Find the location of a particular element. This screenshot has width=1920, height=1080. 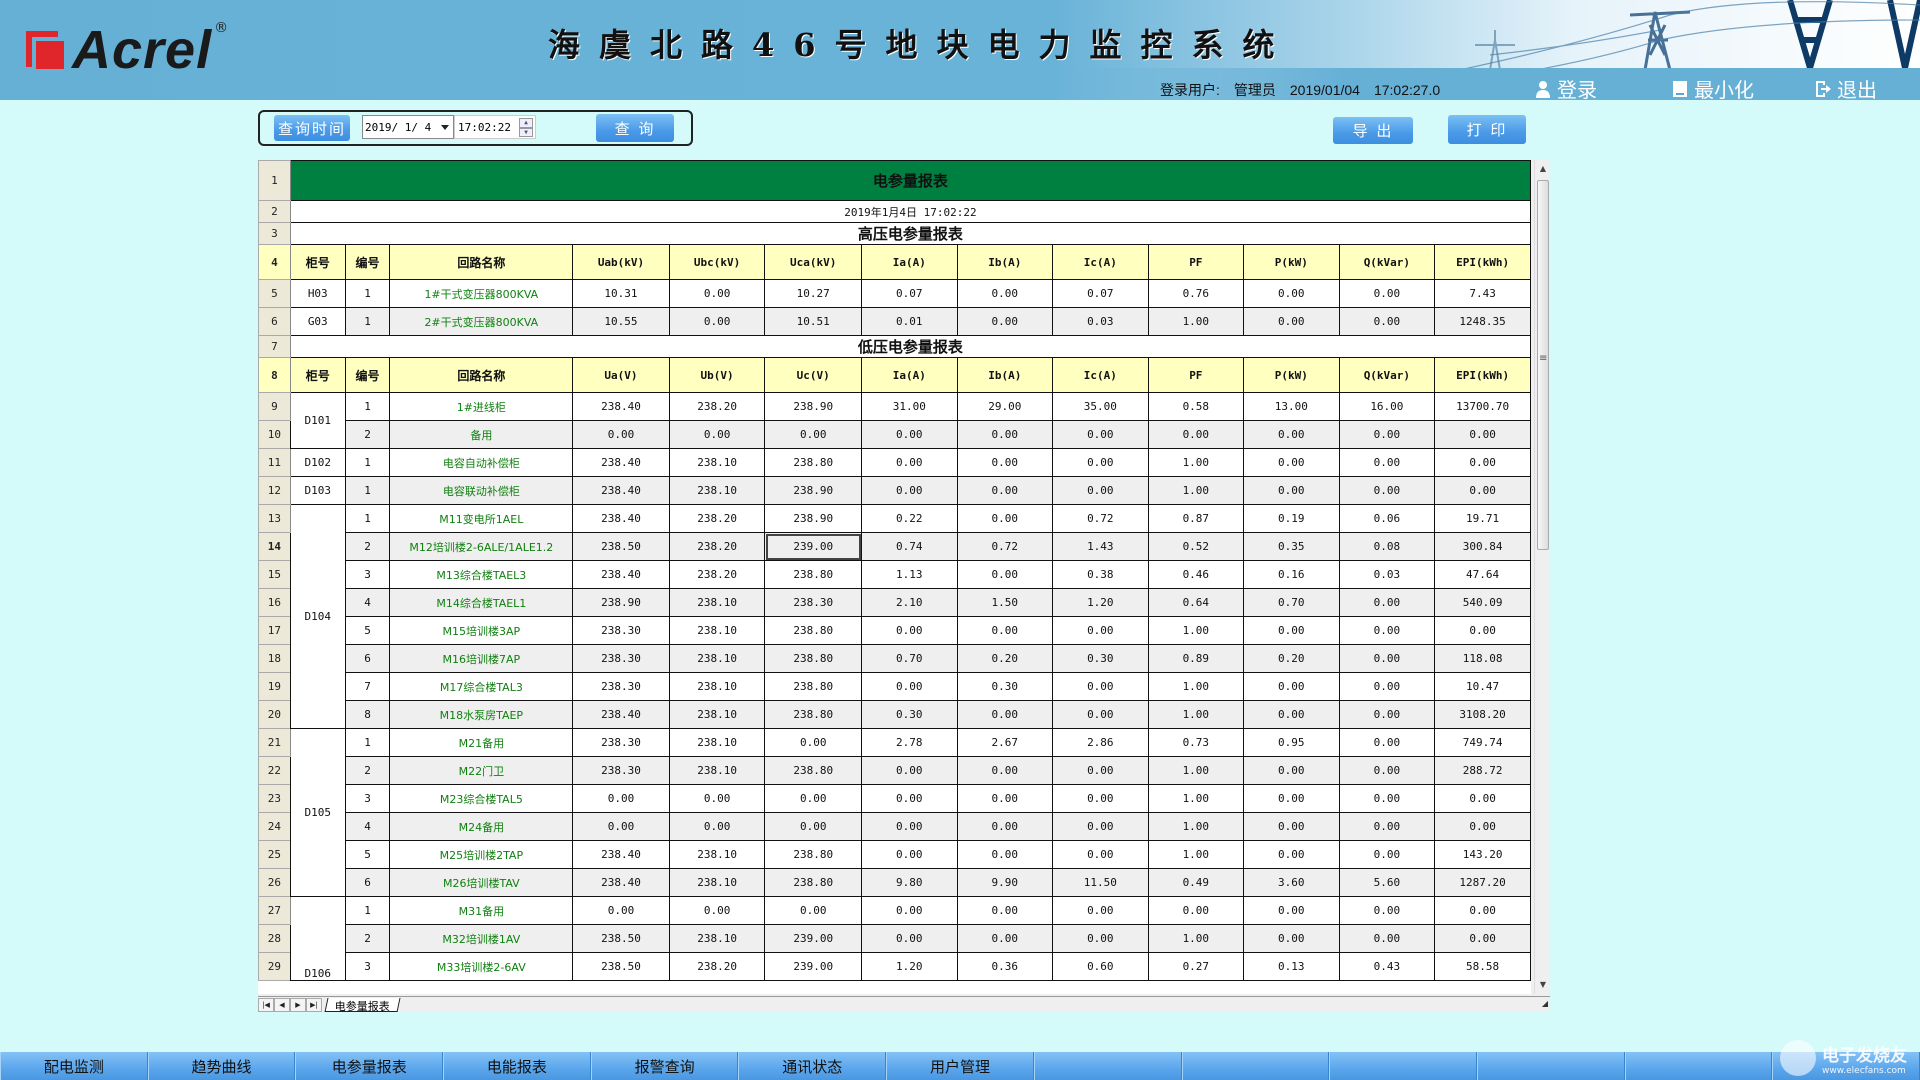

row-header: 15 is located at coordinates (274, 574).